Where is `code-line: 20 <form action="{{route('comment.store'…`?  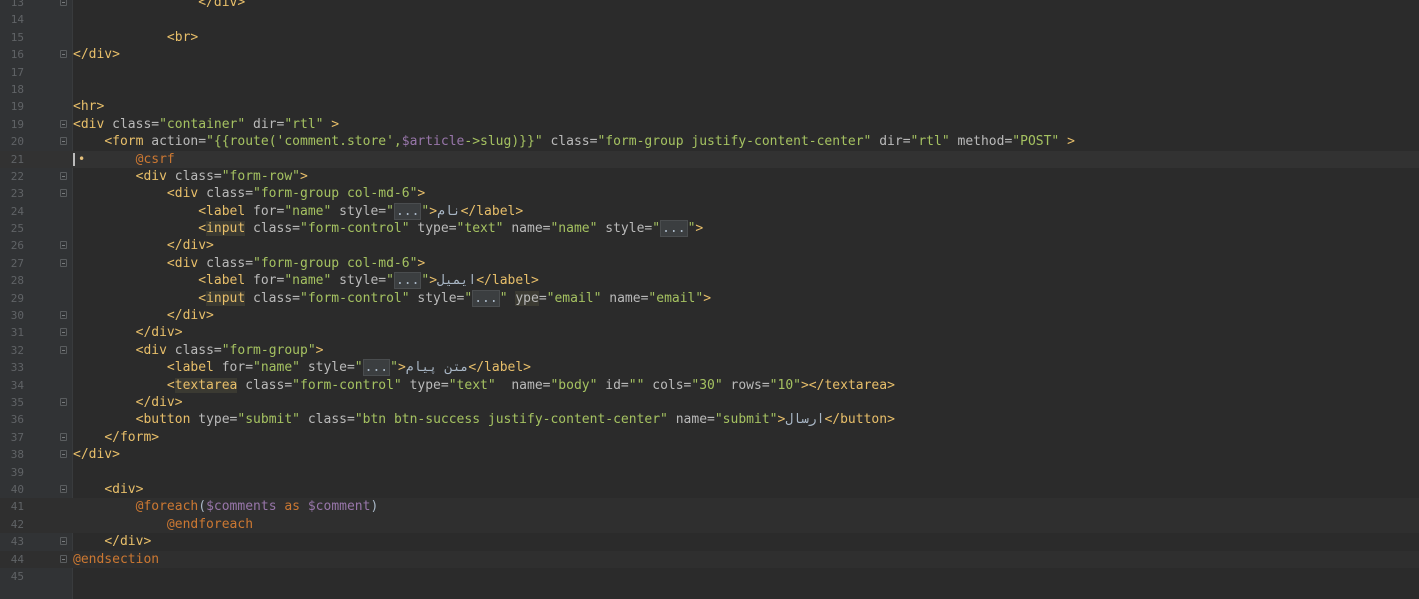 code-line: 20 <form action="{{route('comment.store'… is located at coordinates (709, 141).